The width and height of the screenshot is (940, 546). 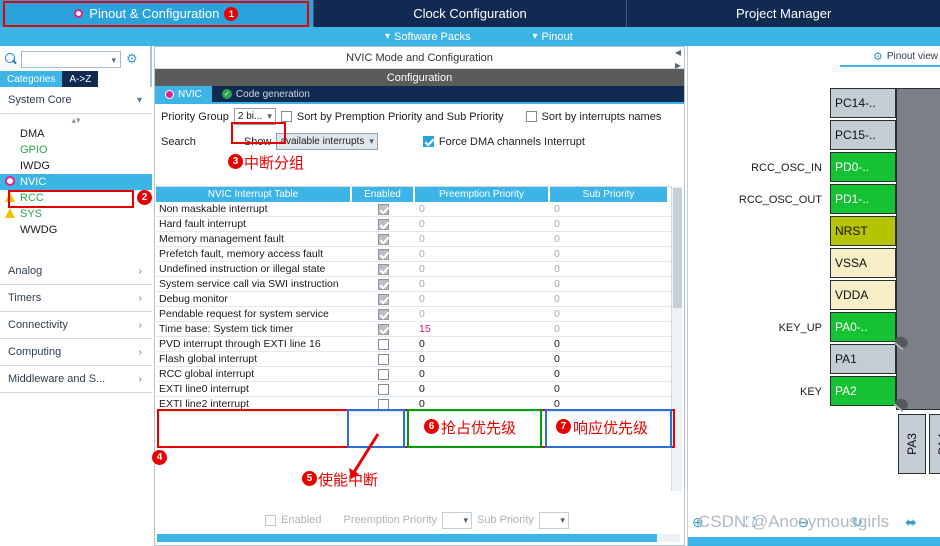 I want to click on pin-pd1: PD1-.., so click(x=863, y=199).